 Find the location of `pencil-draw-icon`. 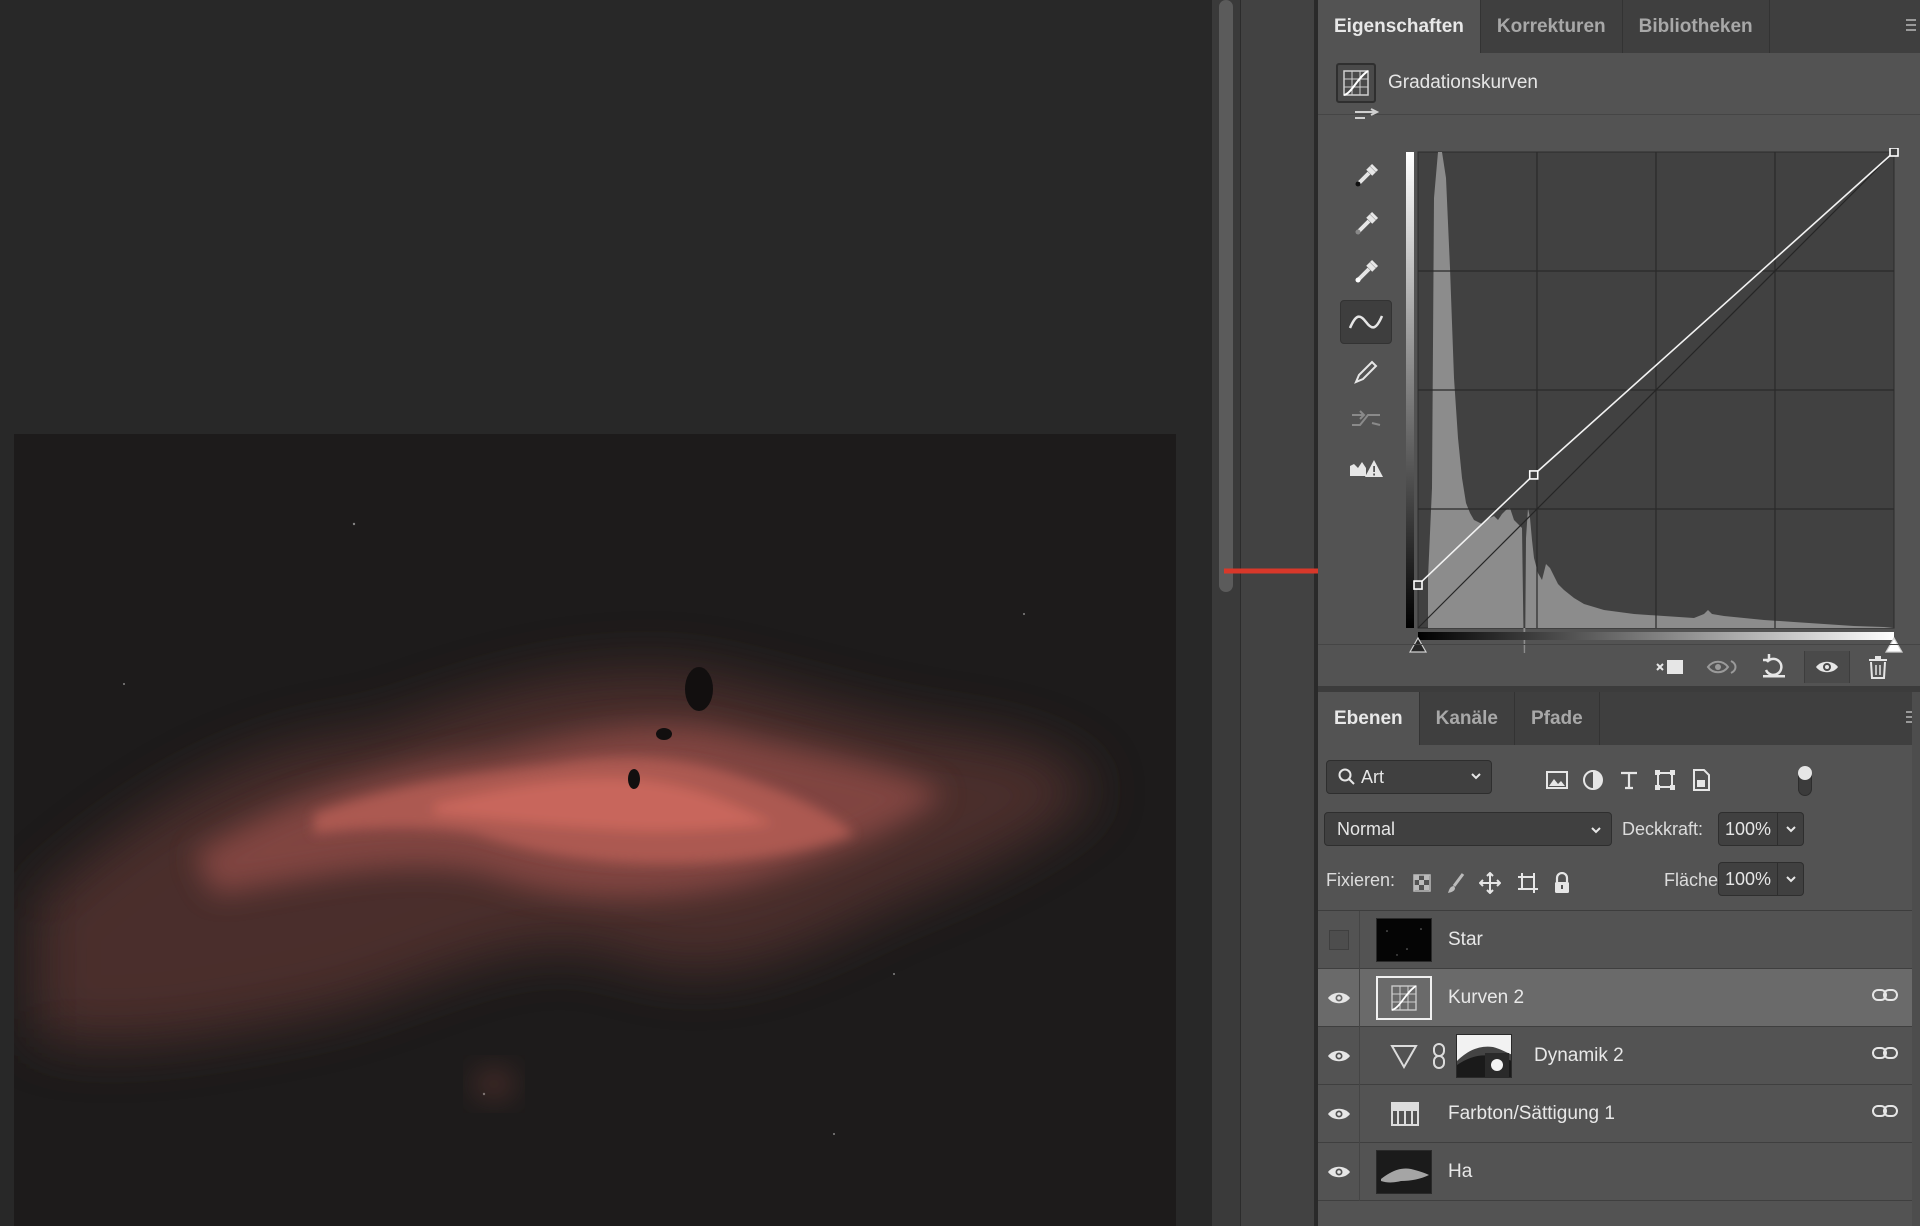

pencil-draw-icon is located at coordinates (1366, 372).